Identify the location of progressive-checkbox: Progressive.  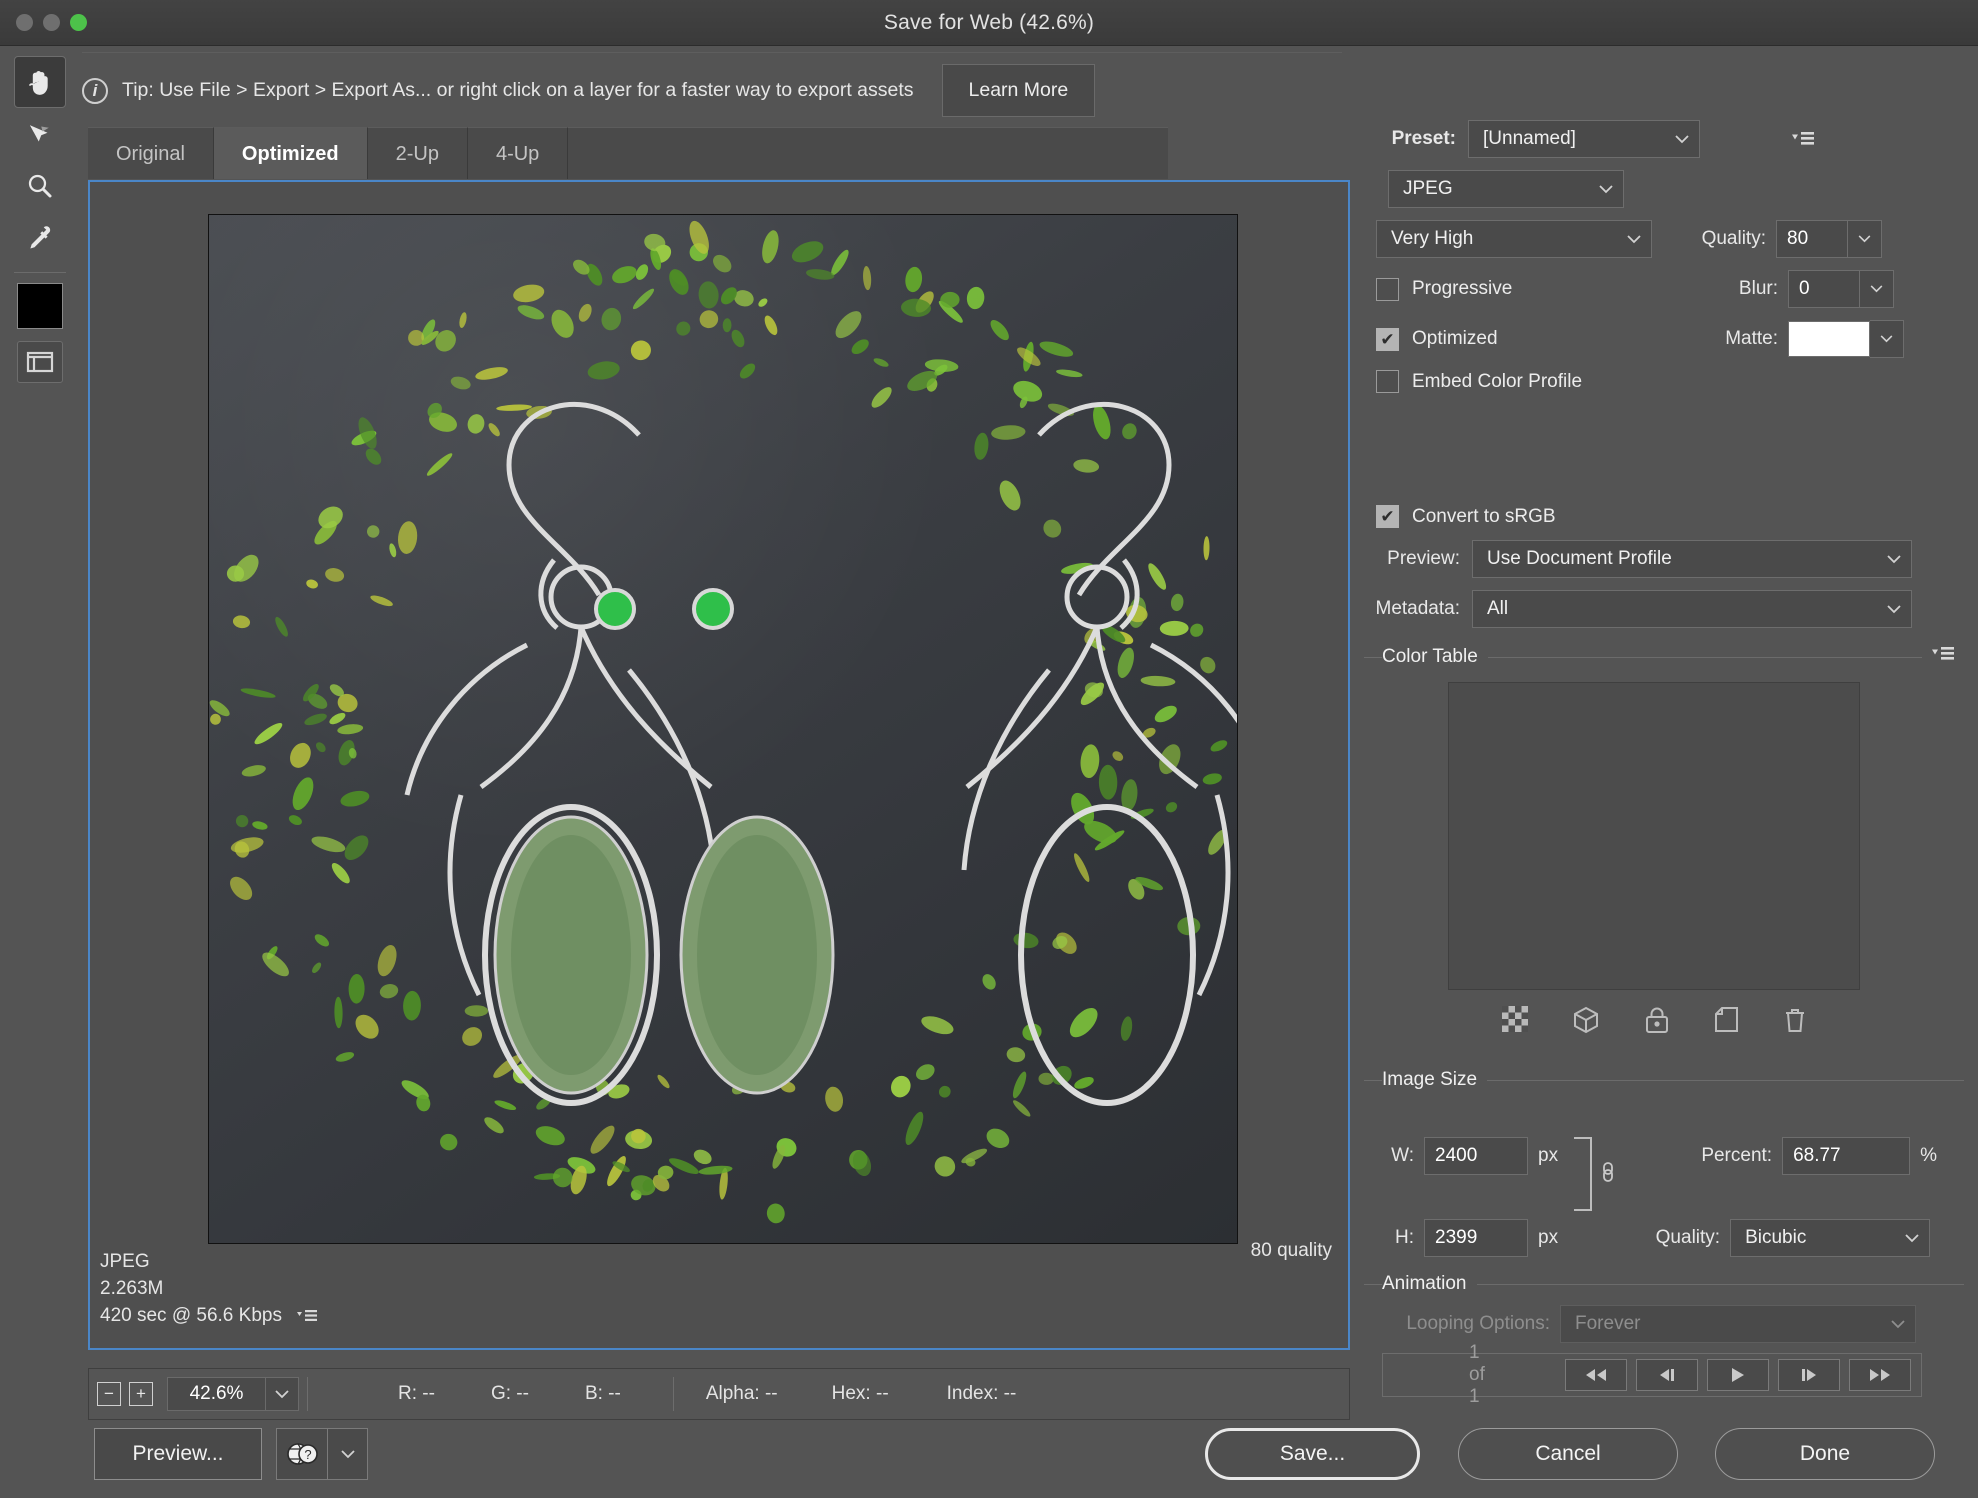
(1520, 289).